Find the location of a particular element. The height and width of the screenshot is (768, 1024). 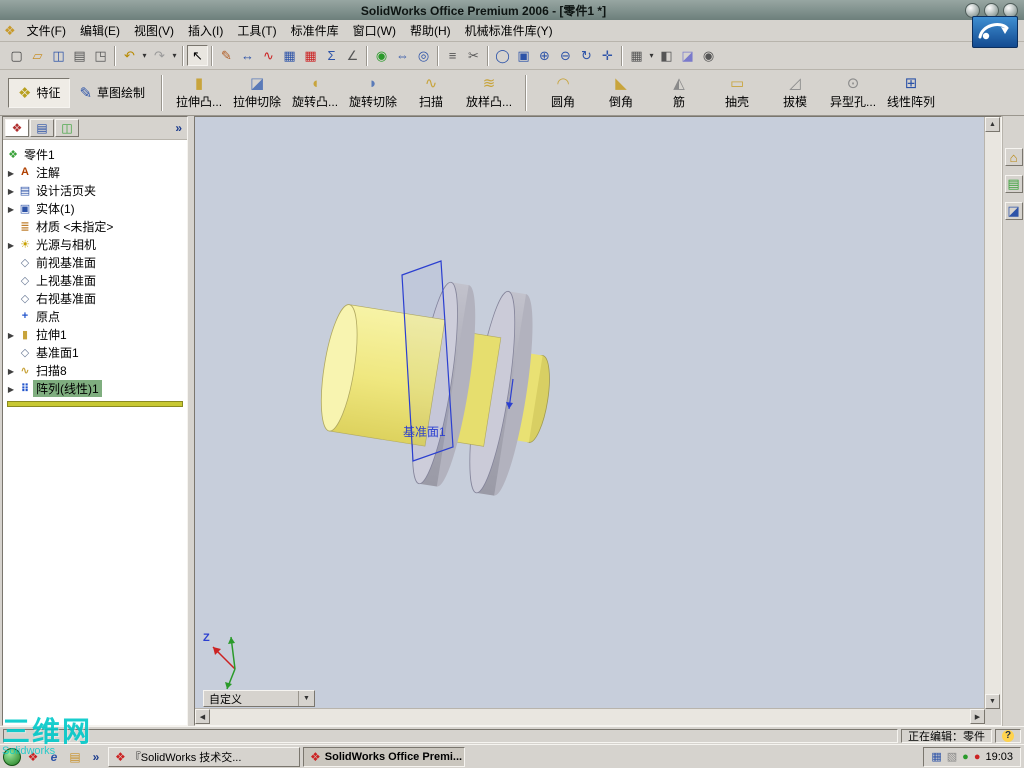

shell-button: ▭ 抽壳 is located at coordinates (737, 93).